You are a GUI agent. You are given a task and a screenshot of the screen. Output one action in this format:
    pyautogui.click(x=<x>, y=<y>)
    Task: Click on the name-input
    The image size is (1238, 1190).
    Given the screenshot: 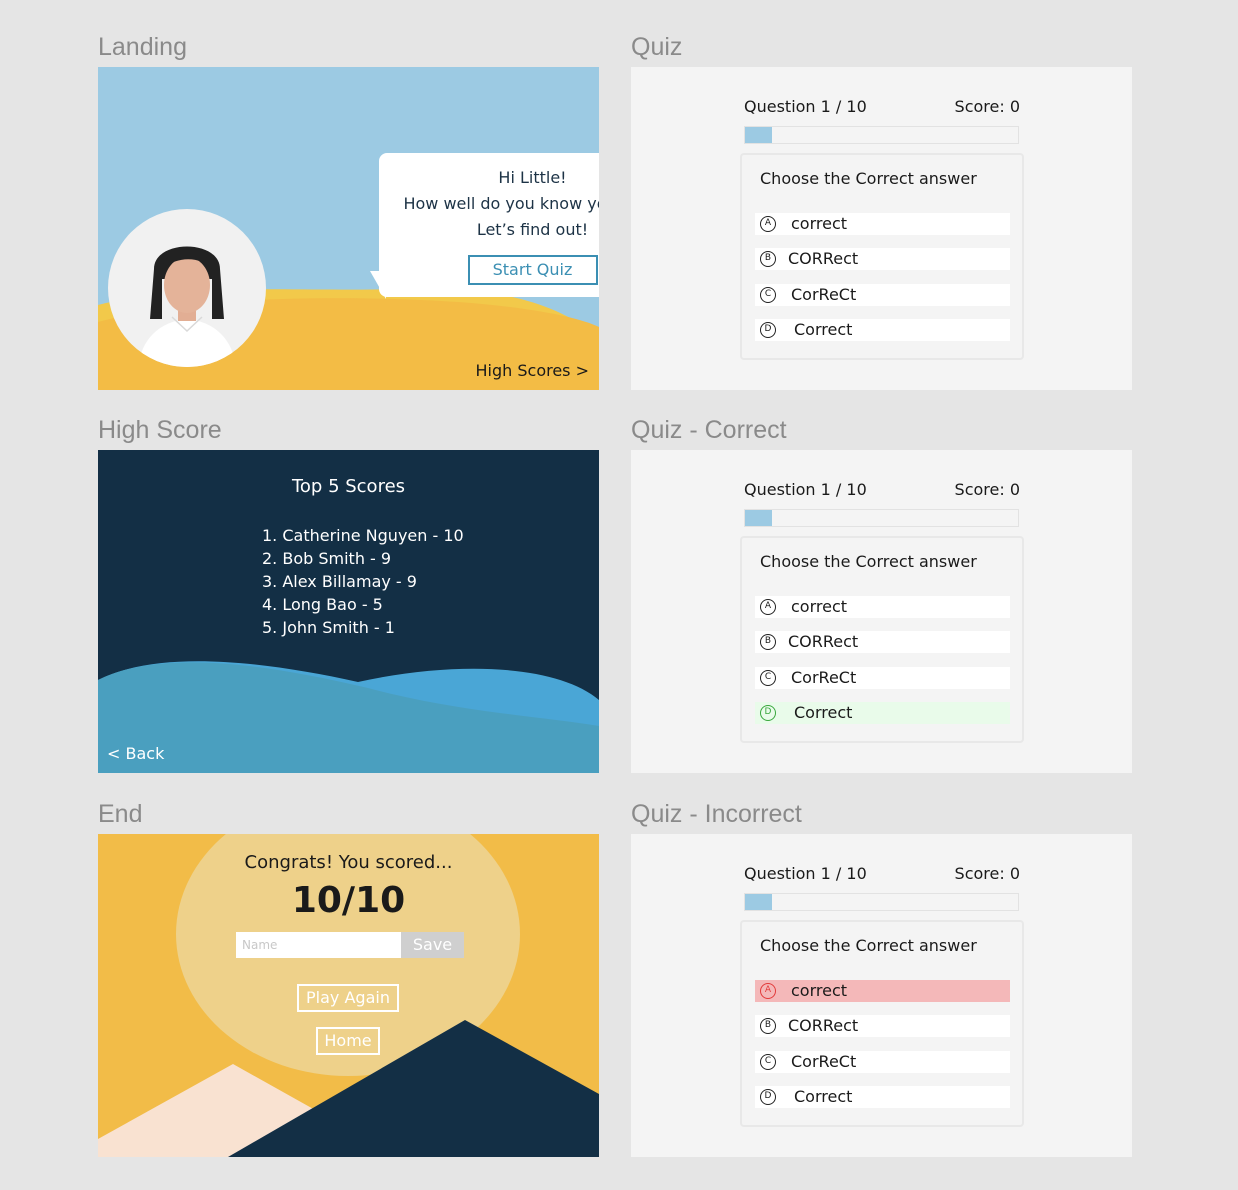 What is the action you would take?
    pyautogui.click(x=318, y=945)
    